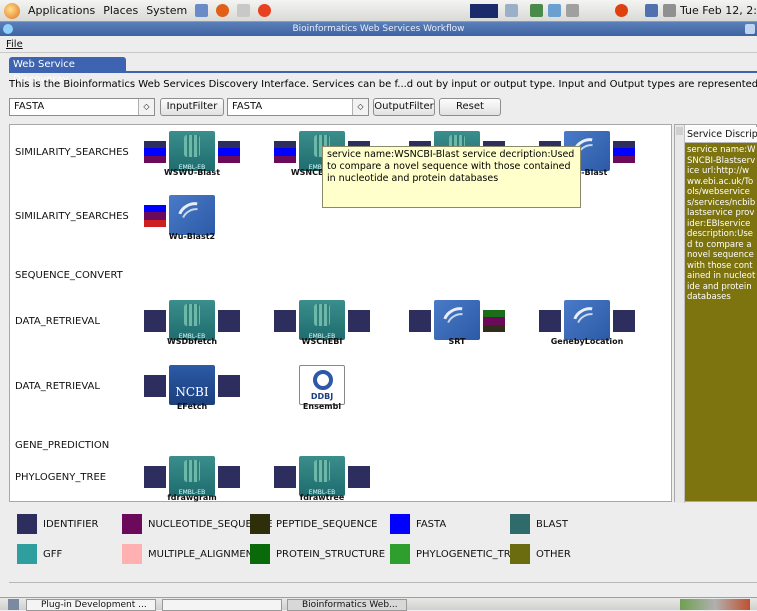 The width and height of the screenshot is (757, 611). What do you see at coordinates (8, 29) in the screenshot?
I see `window-menu-icon` at bounding box center [8, 29].